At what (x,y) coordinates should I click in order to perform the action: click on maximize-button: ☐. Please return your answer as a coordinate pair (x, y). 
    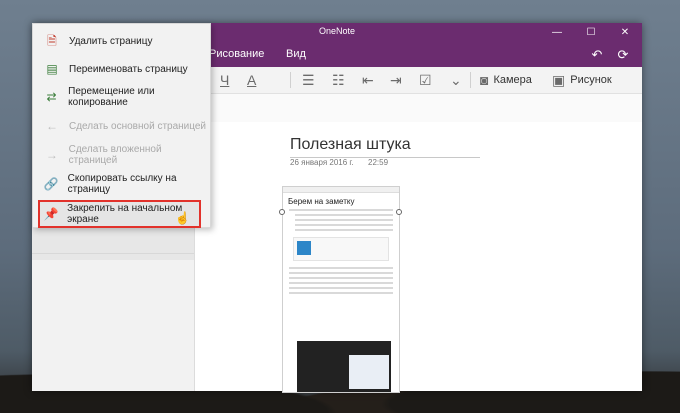
    Looking at the image, I should click on (591, 33).